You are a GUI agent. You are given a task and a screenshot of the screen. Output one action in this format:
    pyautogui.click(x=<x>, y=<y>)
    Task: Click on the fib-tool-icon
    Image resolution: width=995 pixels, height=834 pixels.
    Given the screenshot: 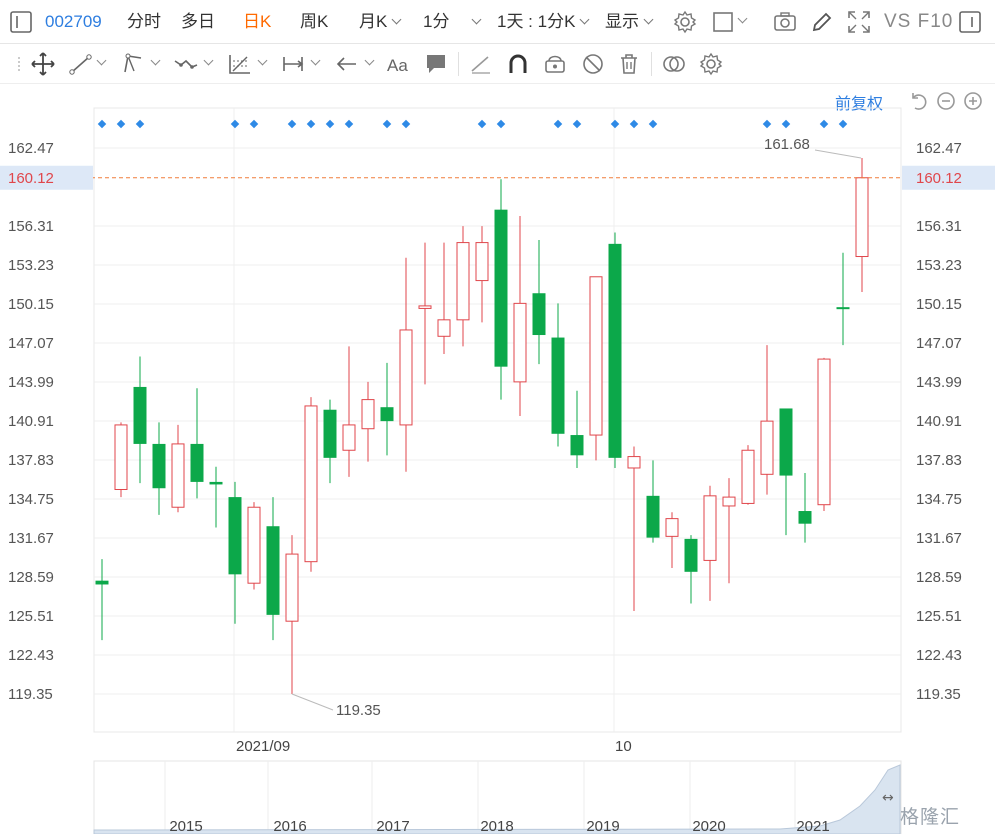 What is the action you would take?
    pyautogui.click(x=240, y=64)
    